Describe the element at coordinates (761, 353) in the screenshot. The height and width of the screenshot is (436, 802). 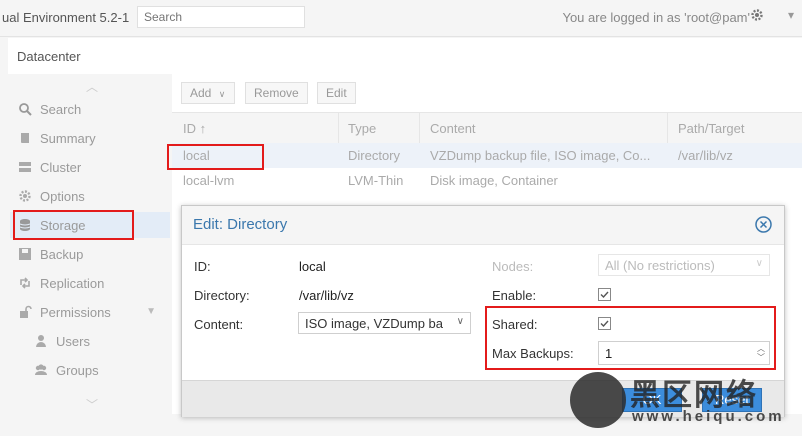
I see `spinner-arrows-icon: ︿ ﹀` at that location.